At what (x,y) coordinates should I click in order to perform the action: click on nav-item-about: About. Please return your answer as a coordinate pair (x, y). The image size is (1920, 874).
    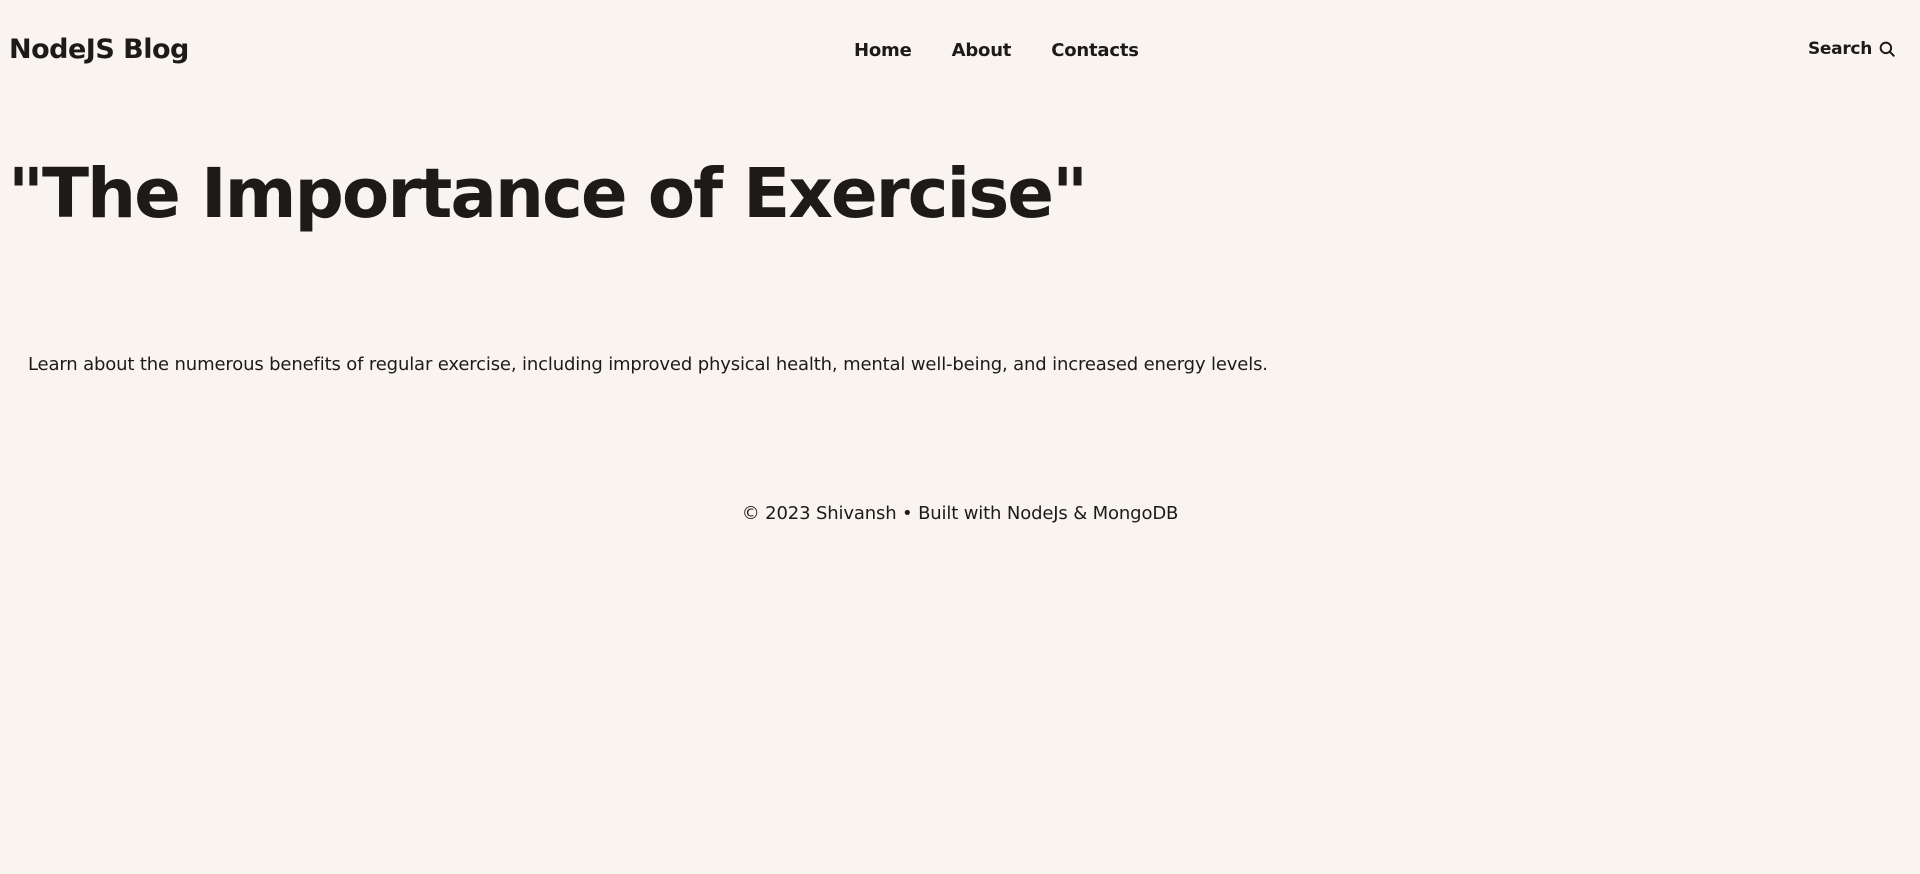
    Looking at the image, I should click on (982, 50).